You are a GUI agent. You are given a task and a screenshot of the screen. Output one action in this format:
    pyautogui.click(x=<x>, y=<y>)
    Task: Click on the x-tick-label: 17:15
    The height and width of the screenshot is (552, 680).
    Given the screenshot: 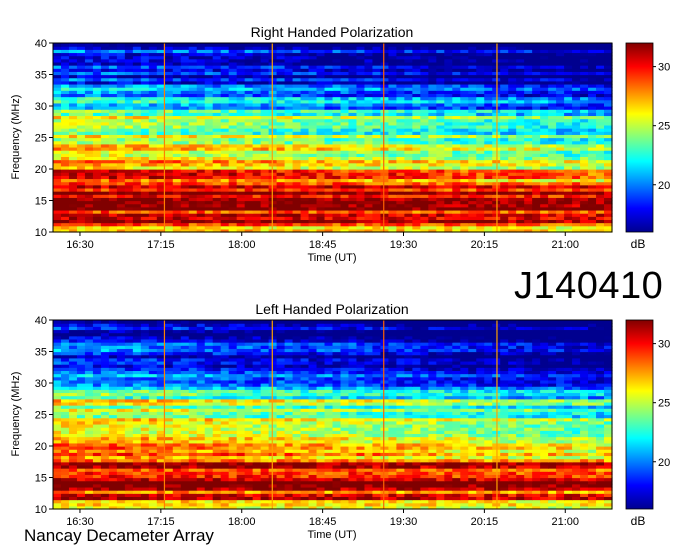 What is the action you would take?
    pyautogui.click(x=161, y=245)
    